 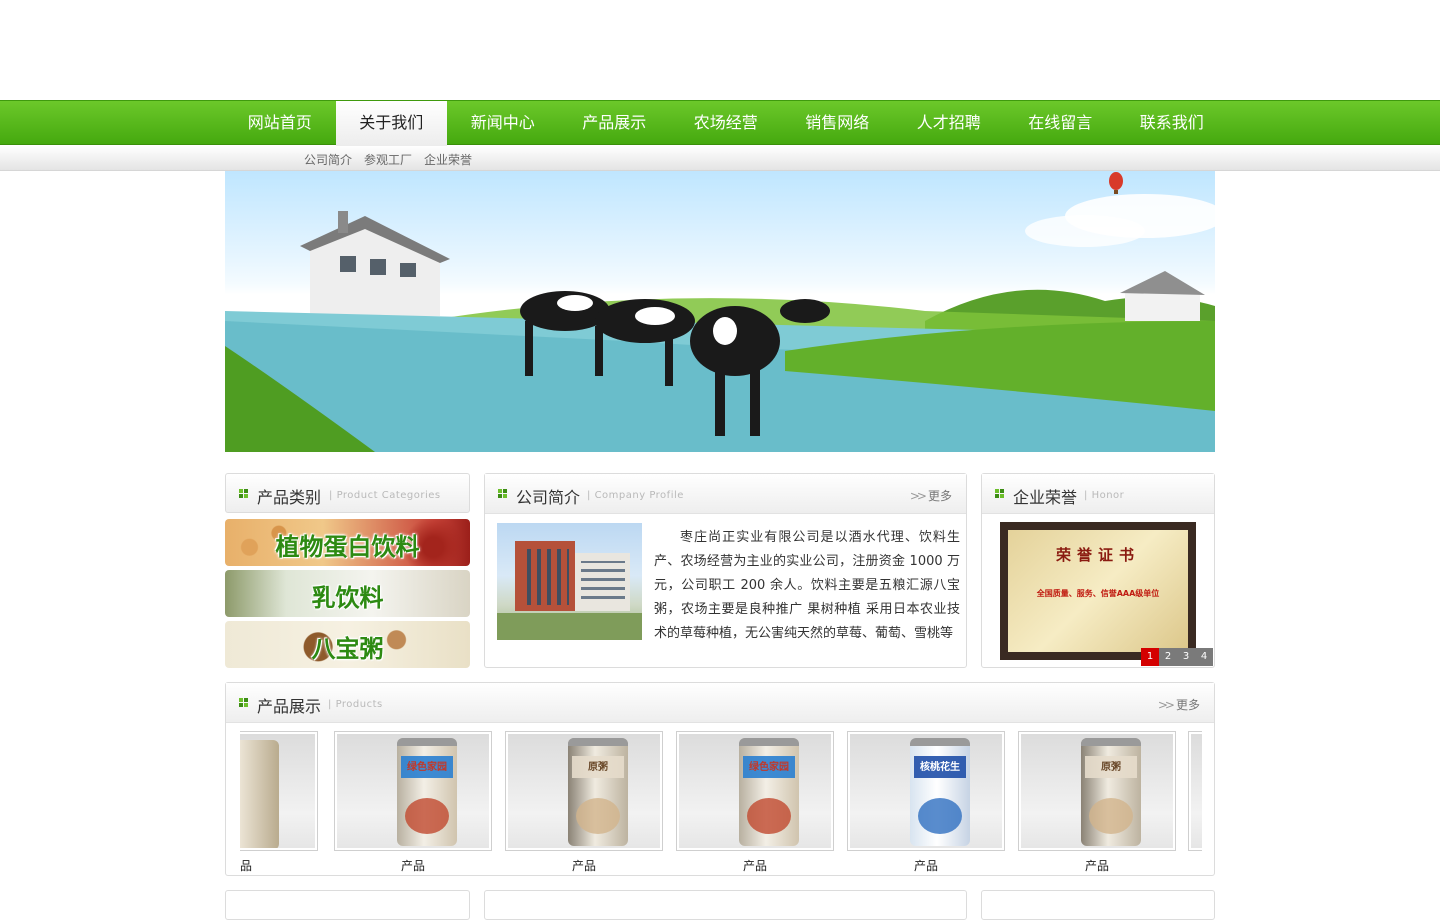 I want to click on nav-item: 产品展示, so click(x=615, y=123).